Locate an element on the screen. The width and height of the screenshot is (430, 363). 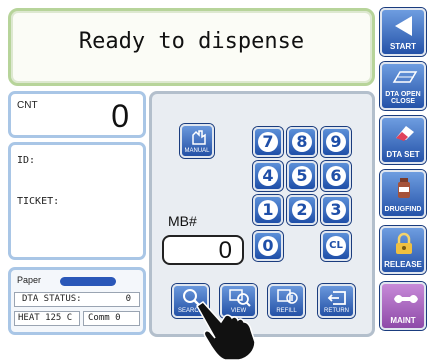
comm-label: Comm 0 is located at coordinates (104, 318).